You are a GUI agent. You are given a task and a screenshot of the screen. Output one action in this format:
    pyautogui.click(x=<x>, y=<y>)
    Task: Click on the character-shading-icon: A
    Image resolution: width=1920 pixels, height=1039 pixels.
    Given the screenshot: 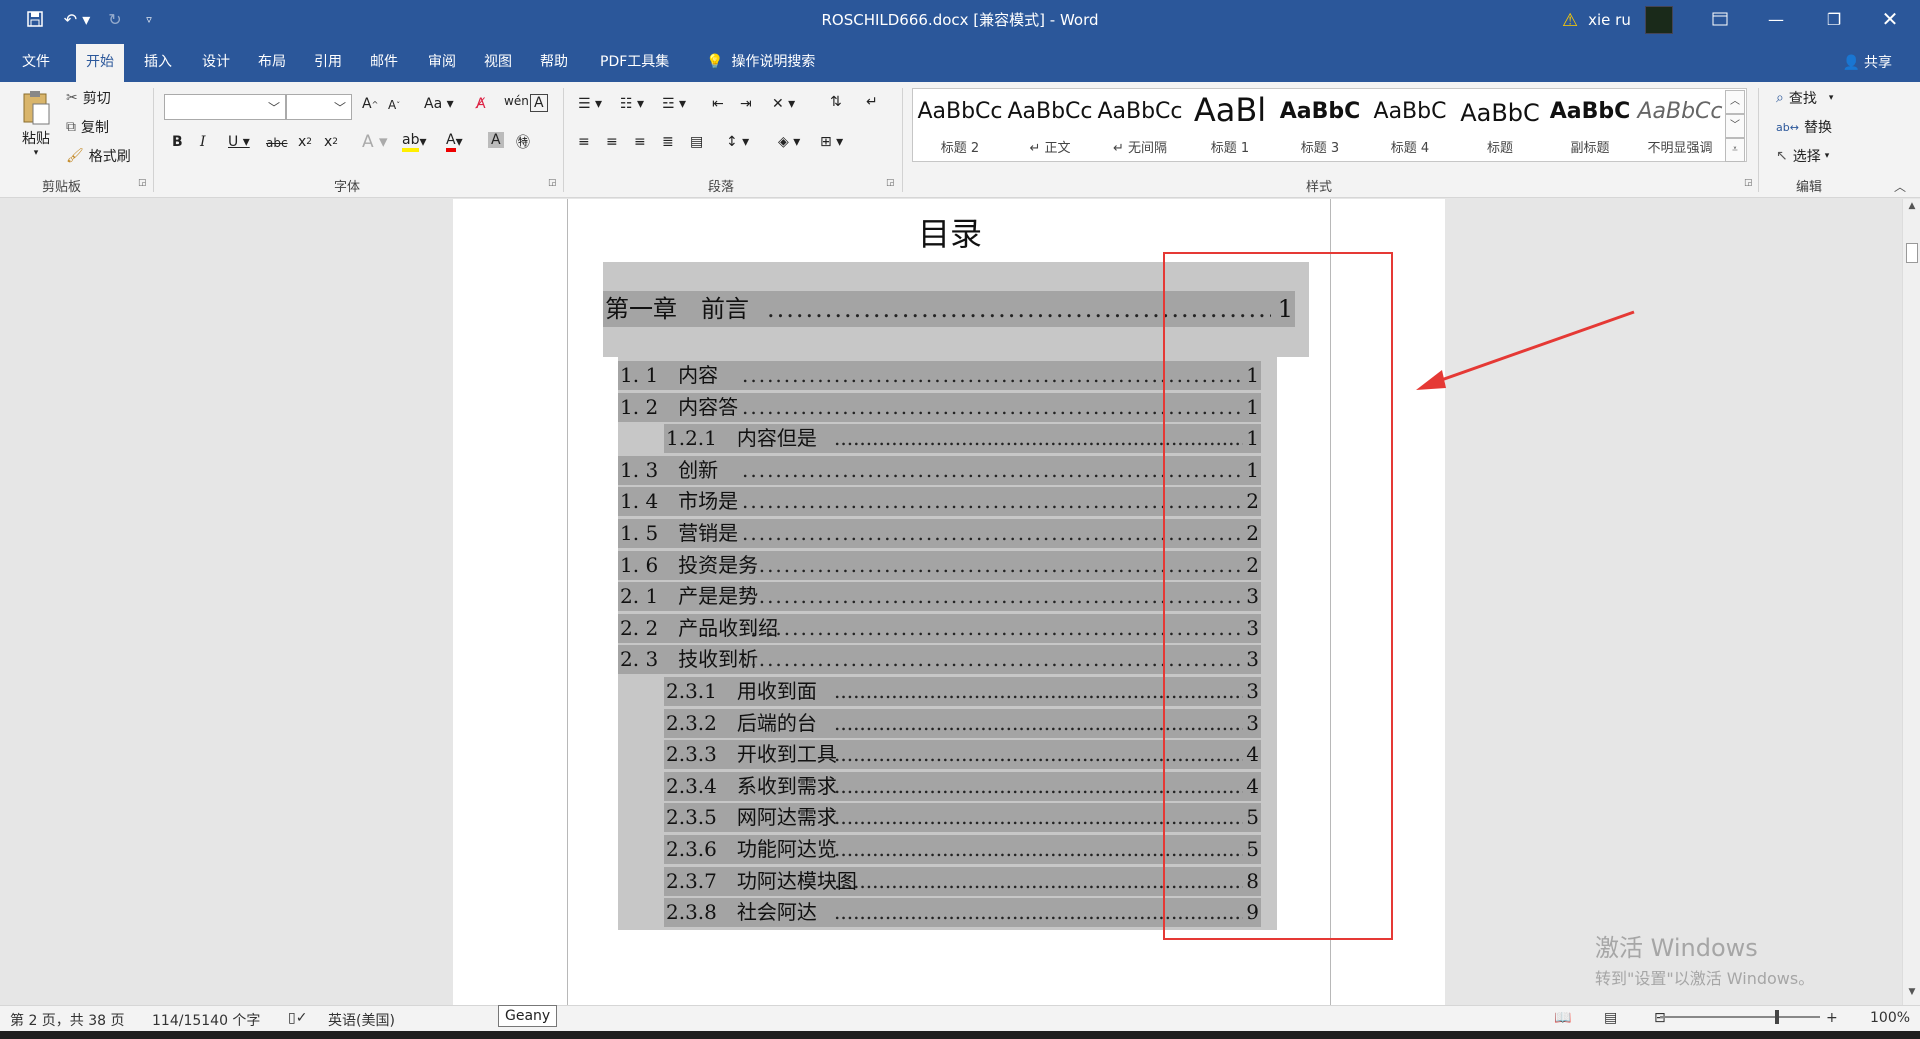 What is the action you would take?
    pyautogui.click(x=496, y=140)
    